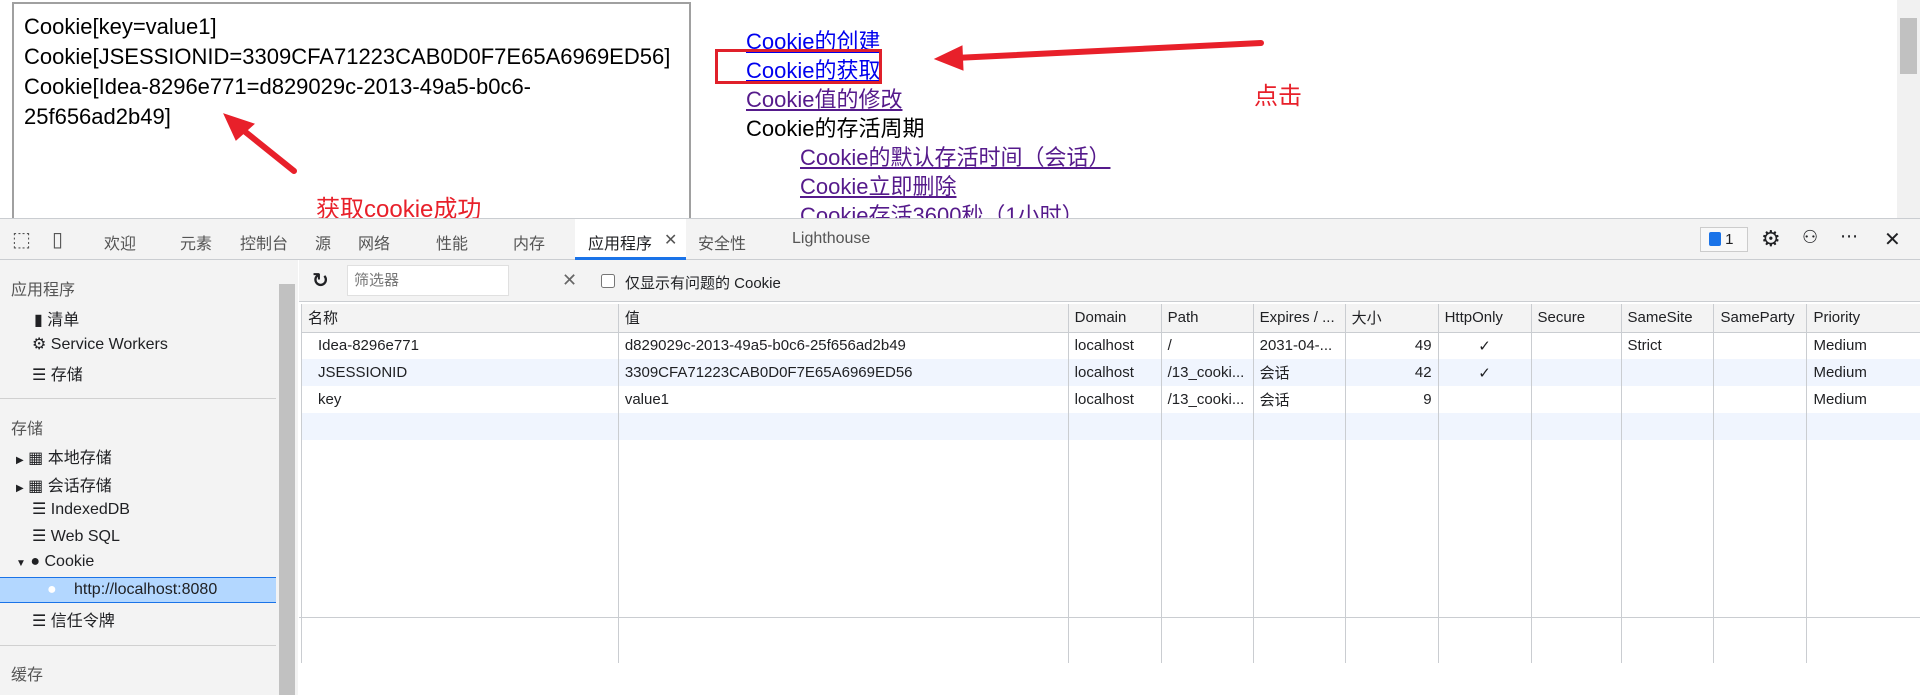 The image size is (1920, 695). I want to click on sidebar-item-manifest: ▮ 清单, so click(56, 318).